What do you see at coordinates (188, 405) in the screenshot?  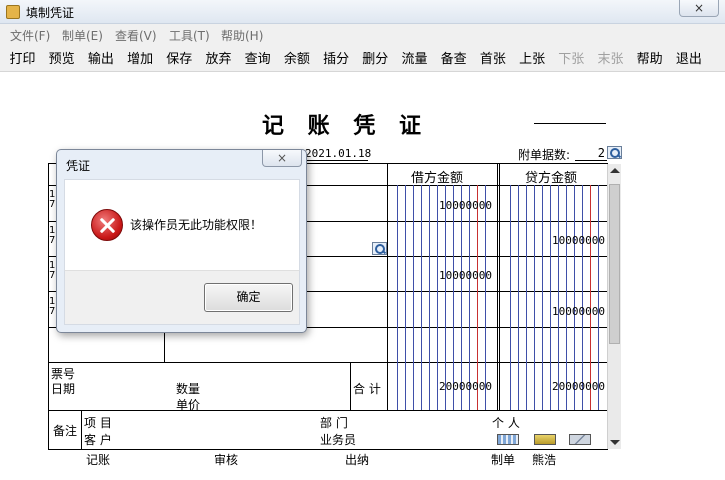 I see `unit-price-label: 单价` at bounding box center [188, 405].